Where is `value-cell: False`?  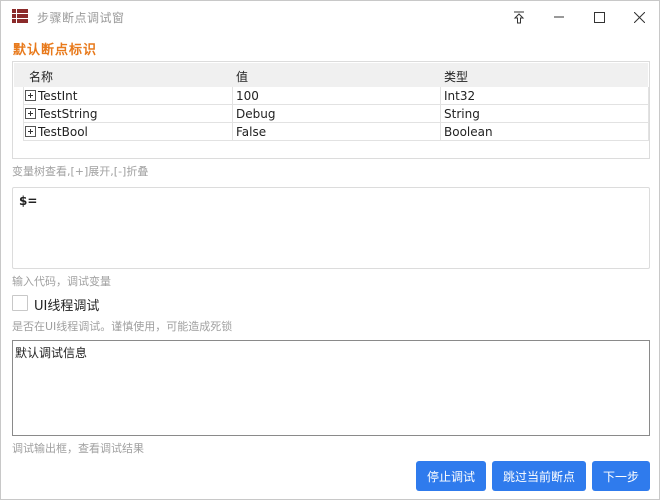
value-cell: False is located at coordinates (337, 132).